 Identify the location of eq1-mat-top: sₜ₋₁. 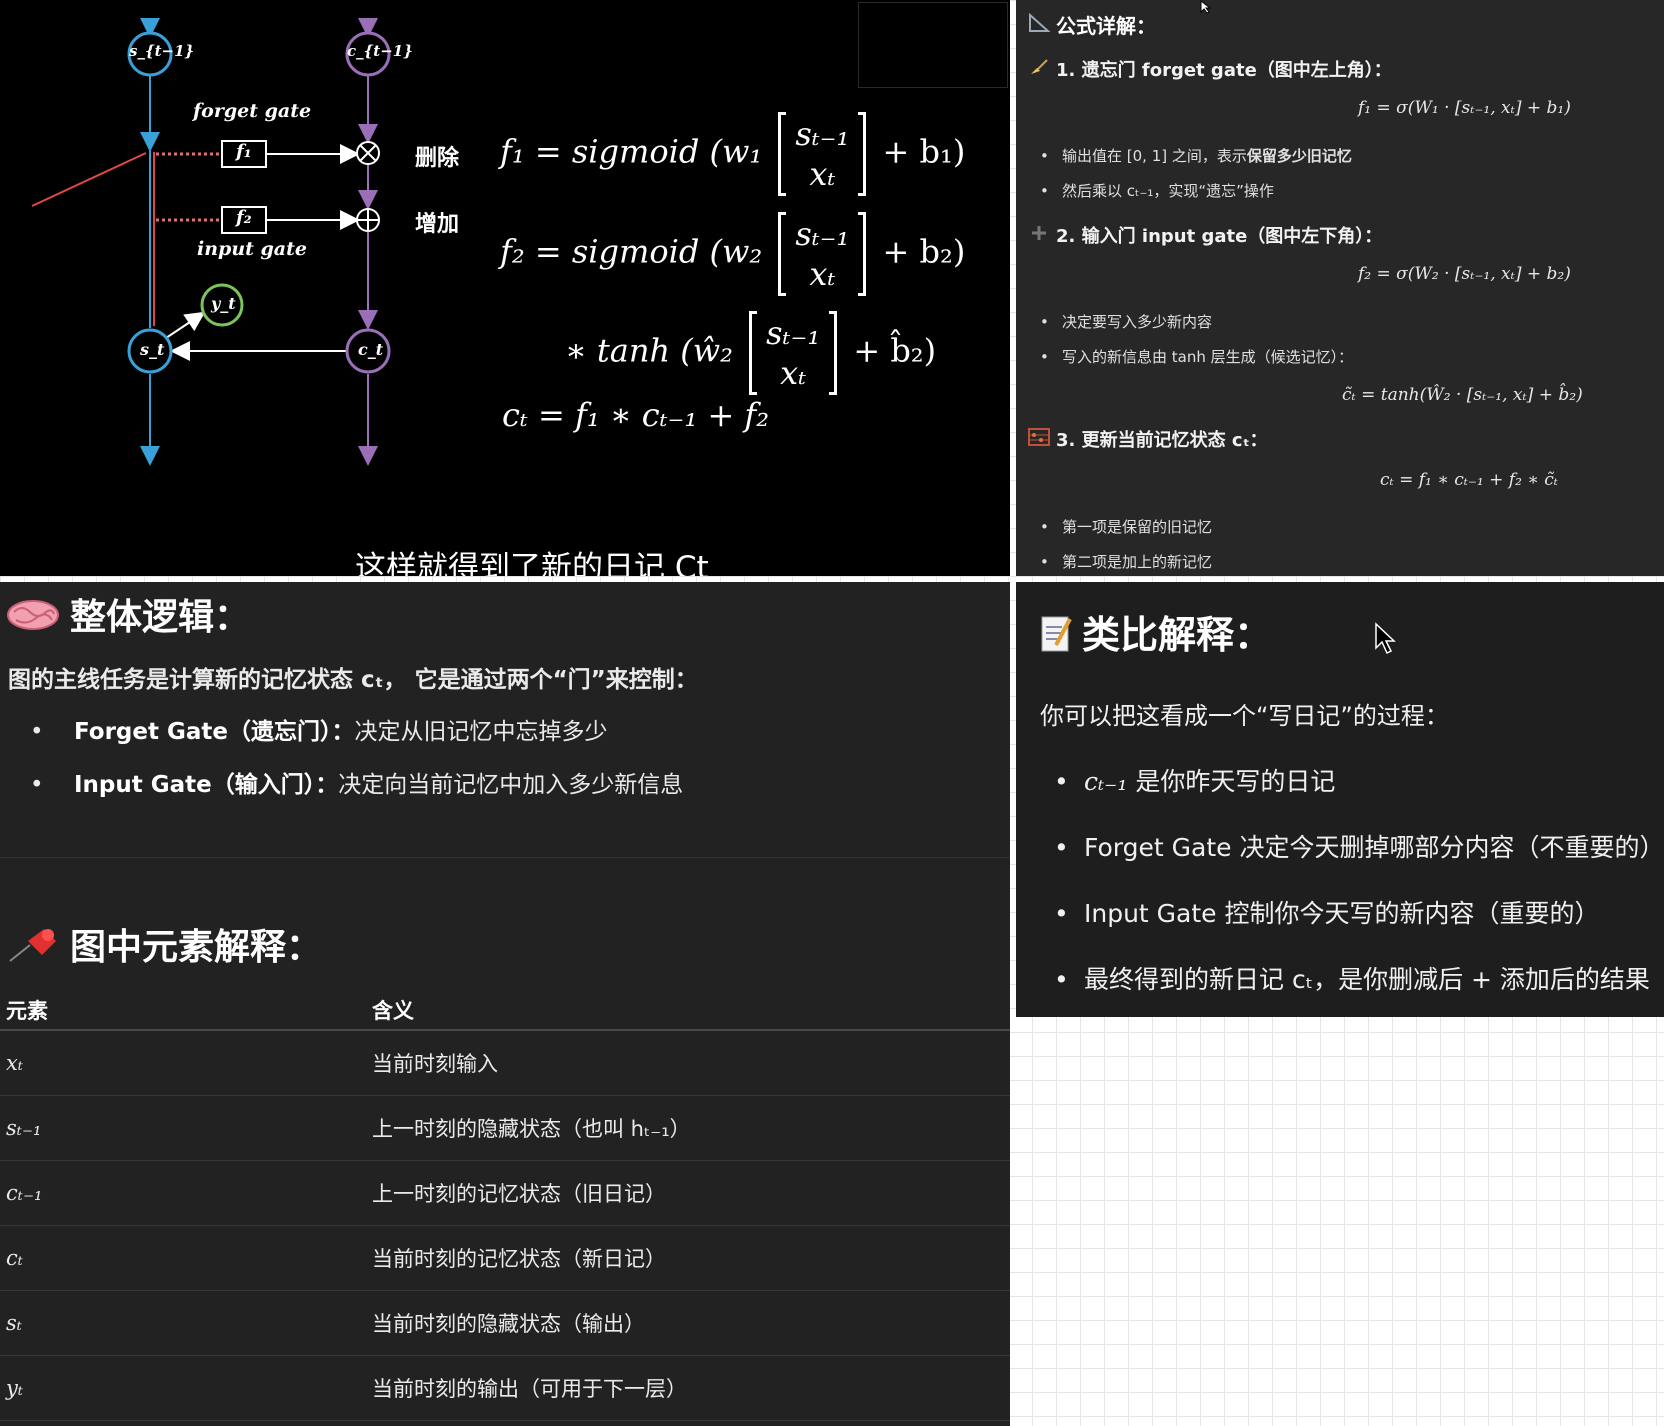
(822, 134).